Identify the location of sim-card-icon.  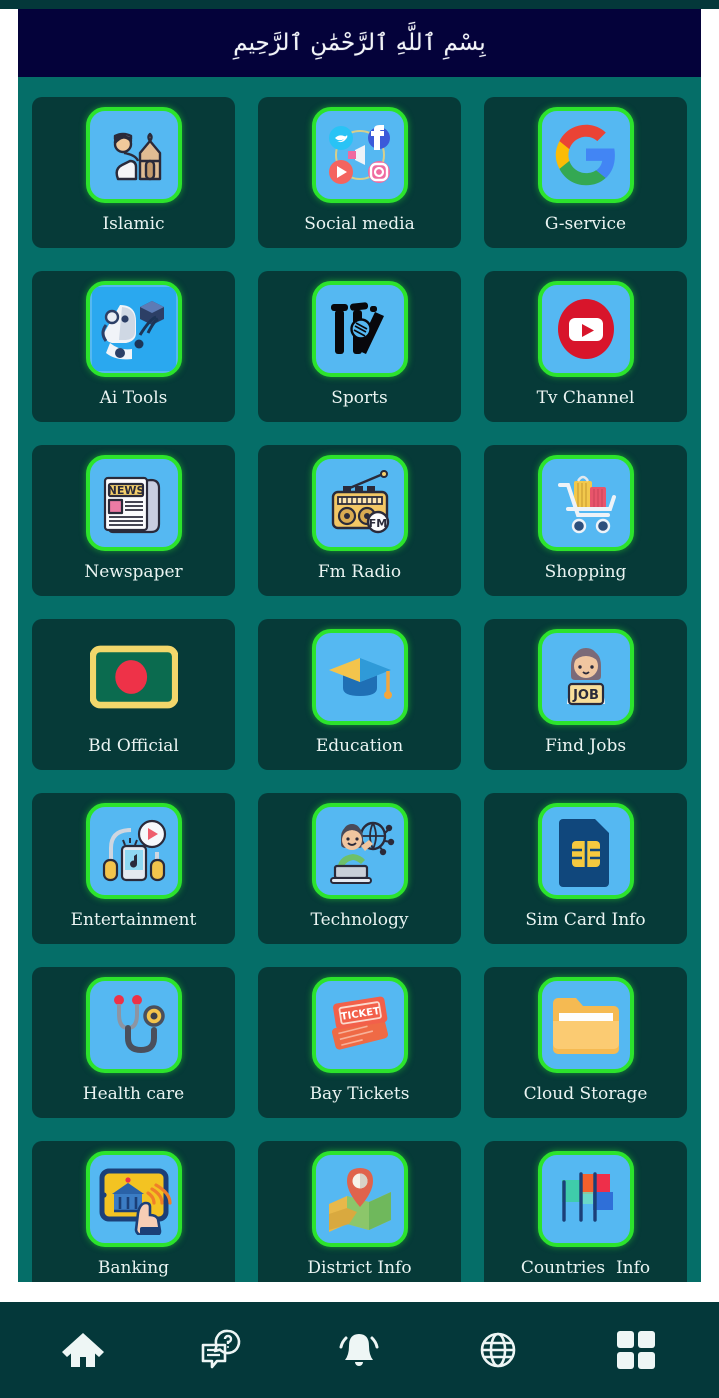
(585, 851).